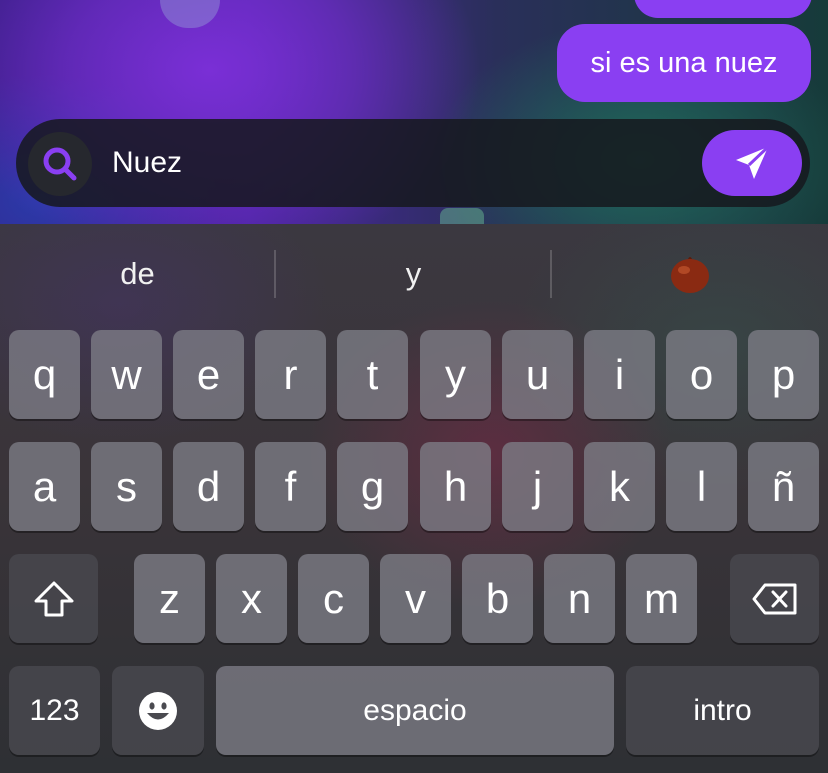 The image size is (828, 773). What do you see at coordinates (44, 486) in the screenshot?
I see `key-a: a` at bounding box center [44, 486].